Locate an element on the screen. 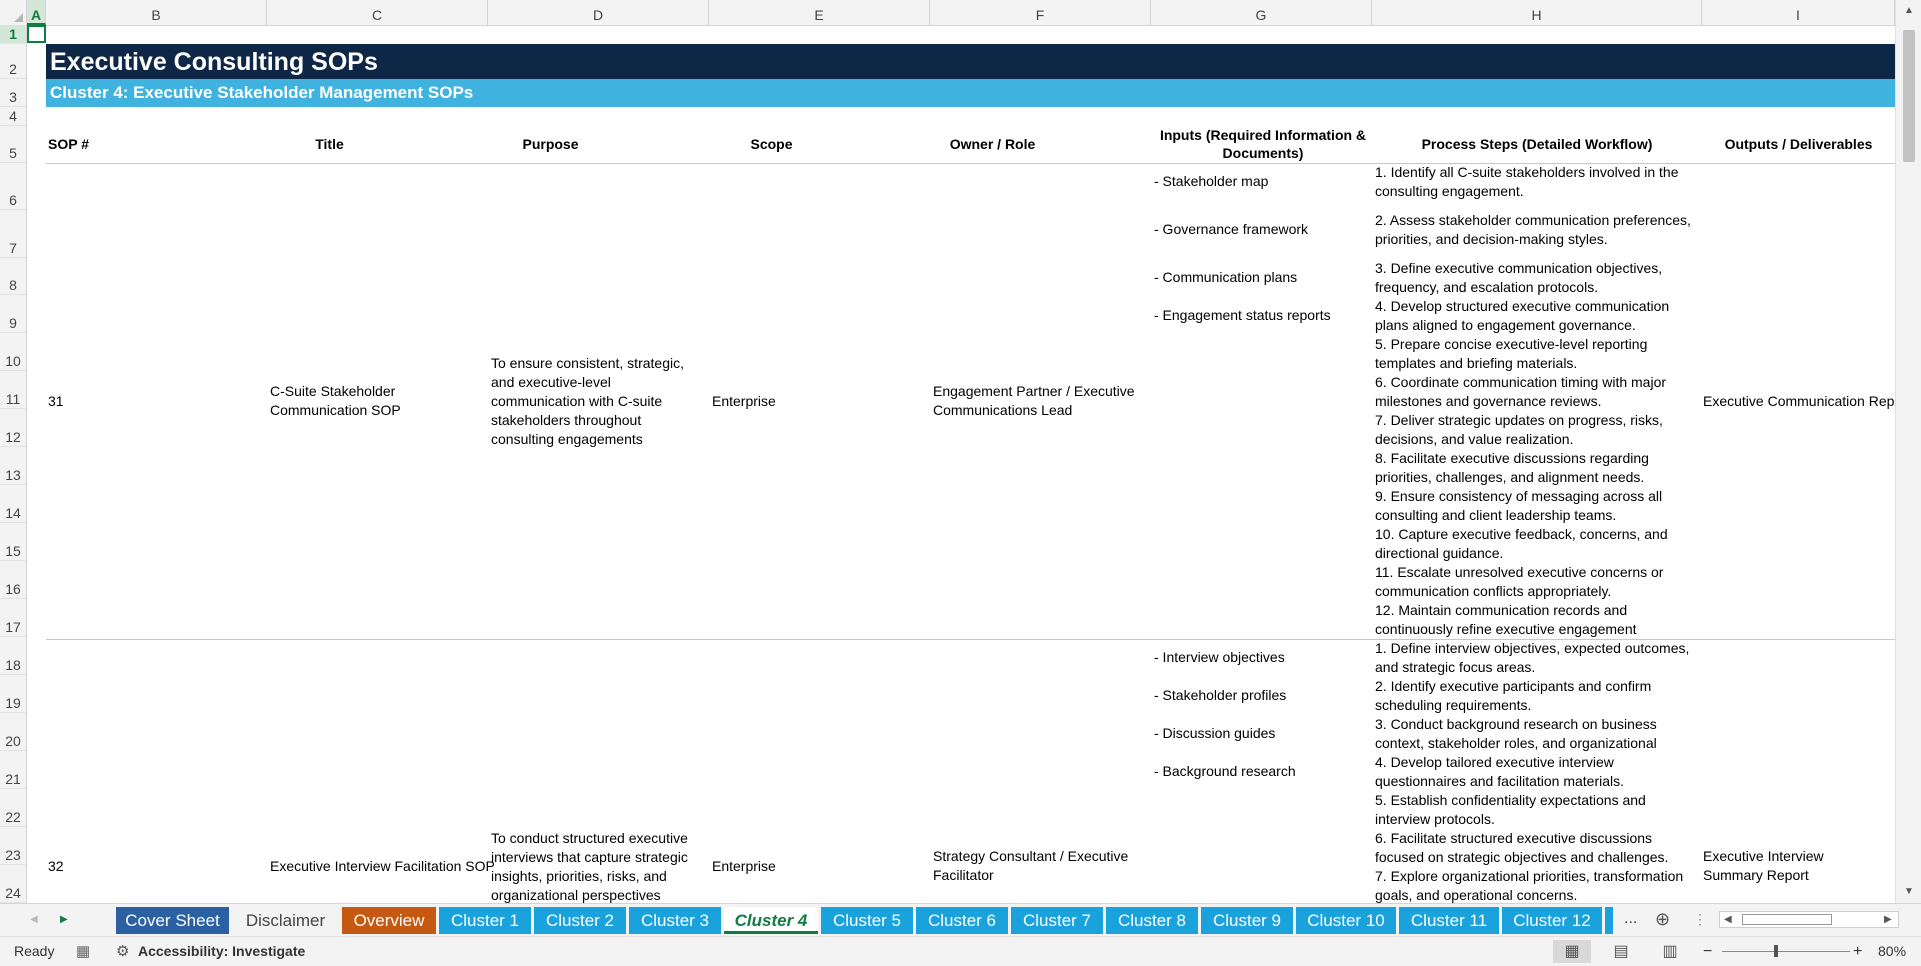 This screenshot has width=1921, height=966. row-header: 6 is located at coordinates (13, 186).